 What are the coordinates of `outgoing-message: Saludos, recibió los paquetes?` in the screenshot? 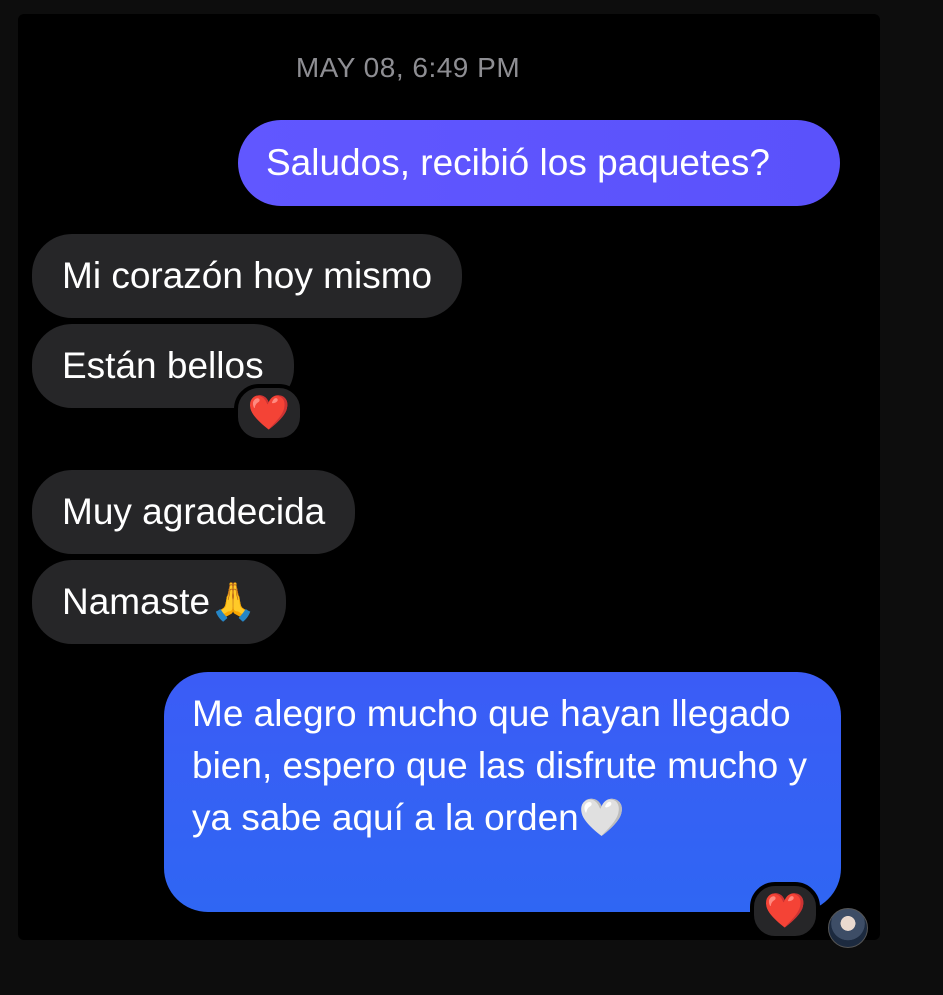 It's located at (539, 163).